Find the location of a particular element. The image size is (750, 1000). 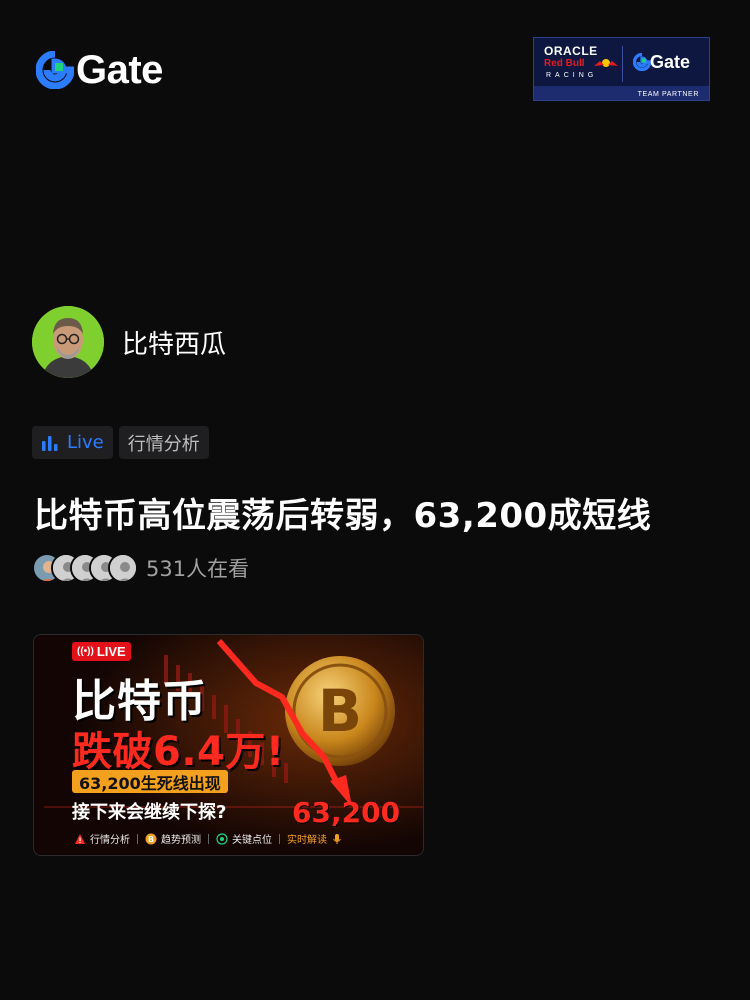

live-badge: ((•)) LIVE is located at coordinates (101, 651).